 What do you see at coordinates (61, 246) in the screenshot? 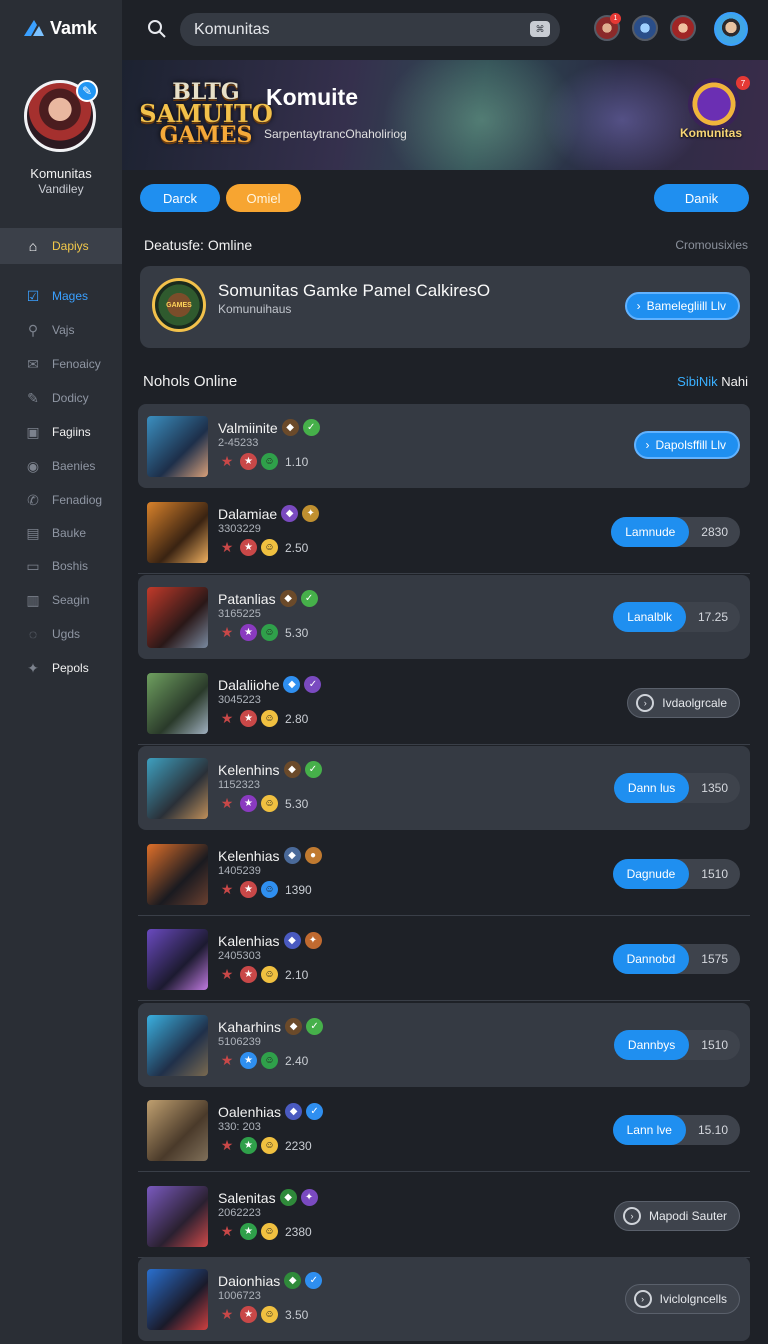
I see `sidebar-item: ⌂ Dapiys` at bounding box center [61, 246].